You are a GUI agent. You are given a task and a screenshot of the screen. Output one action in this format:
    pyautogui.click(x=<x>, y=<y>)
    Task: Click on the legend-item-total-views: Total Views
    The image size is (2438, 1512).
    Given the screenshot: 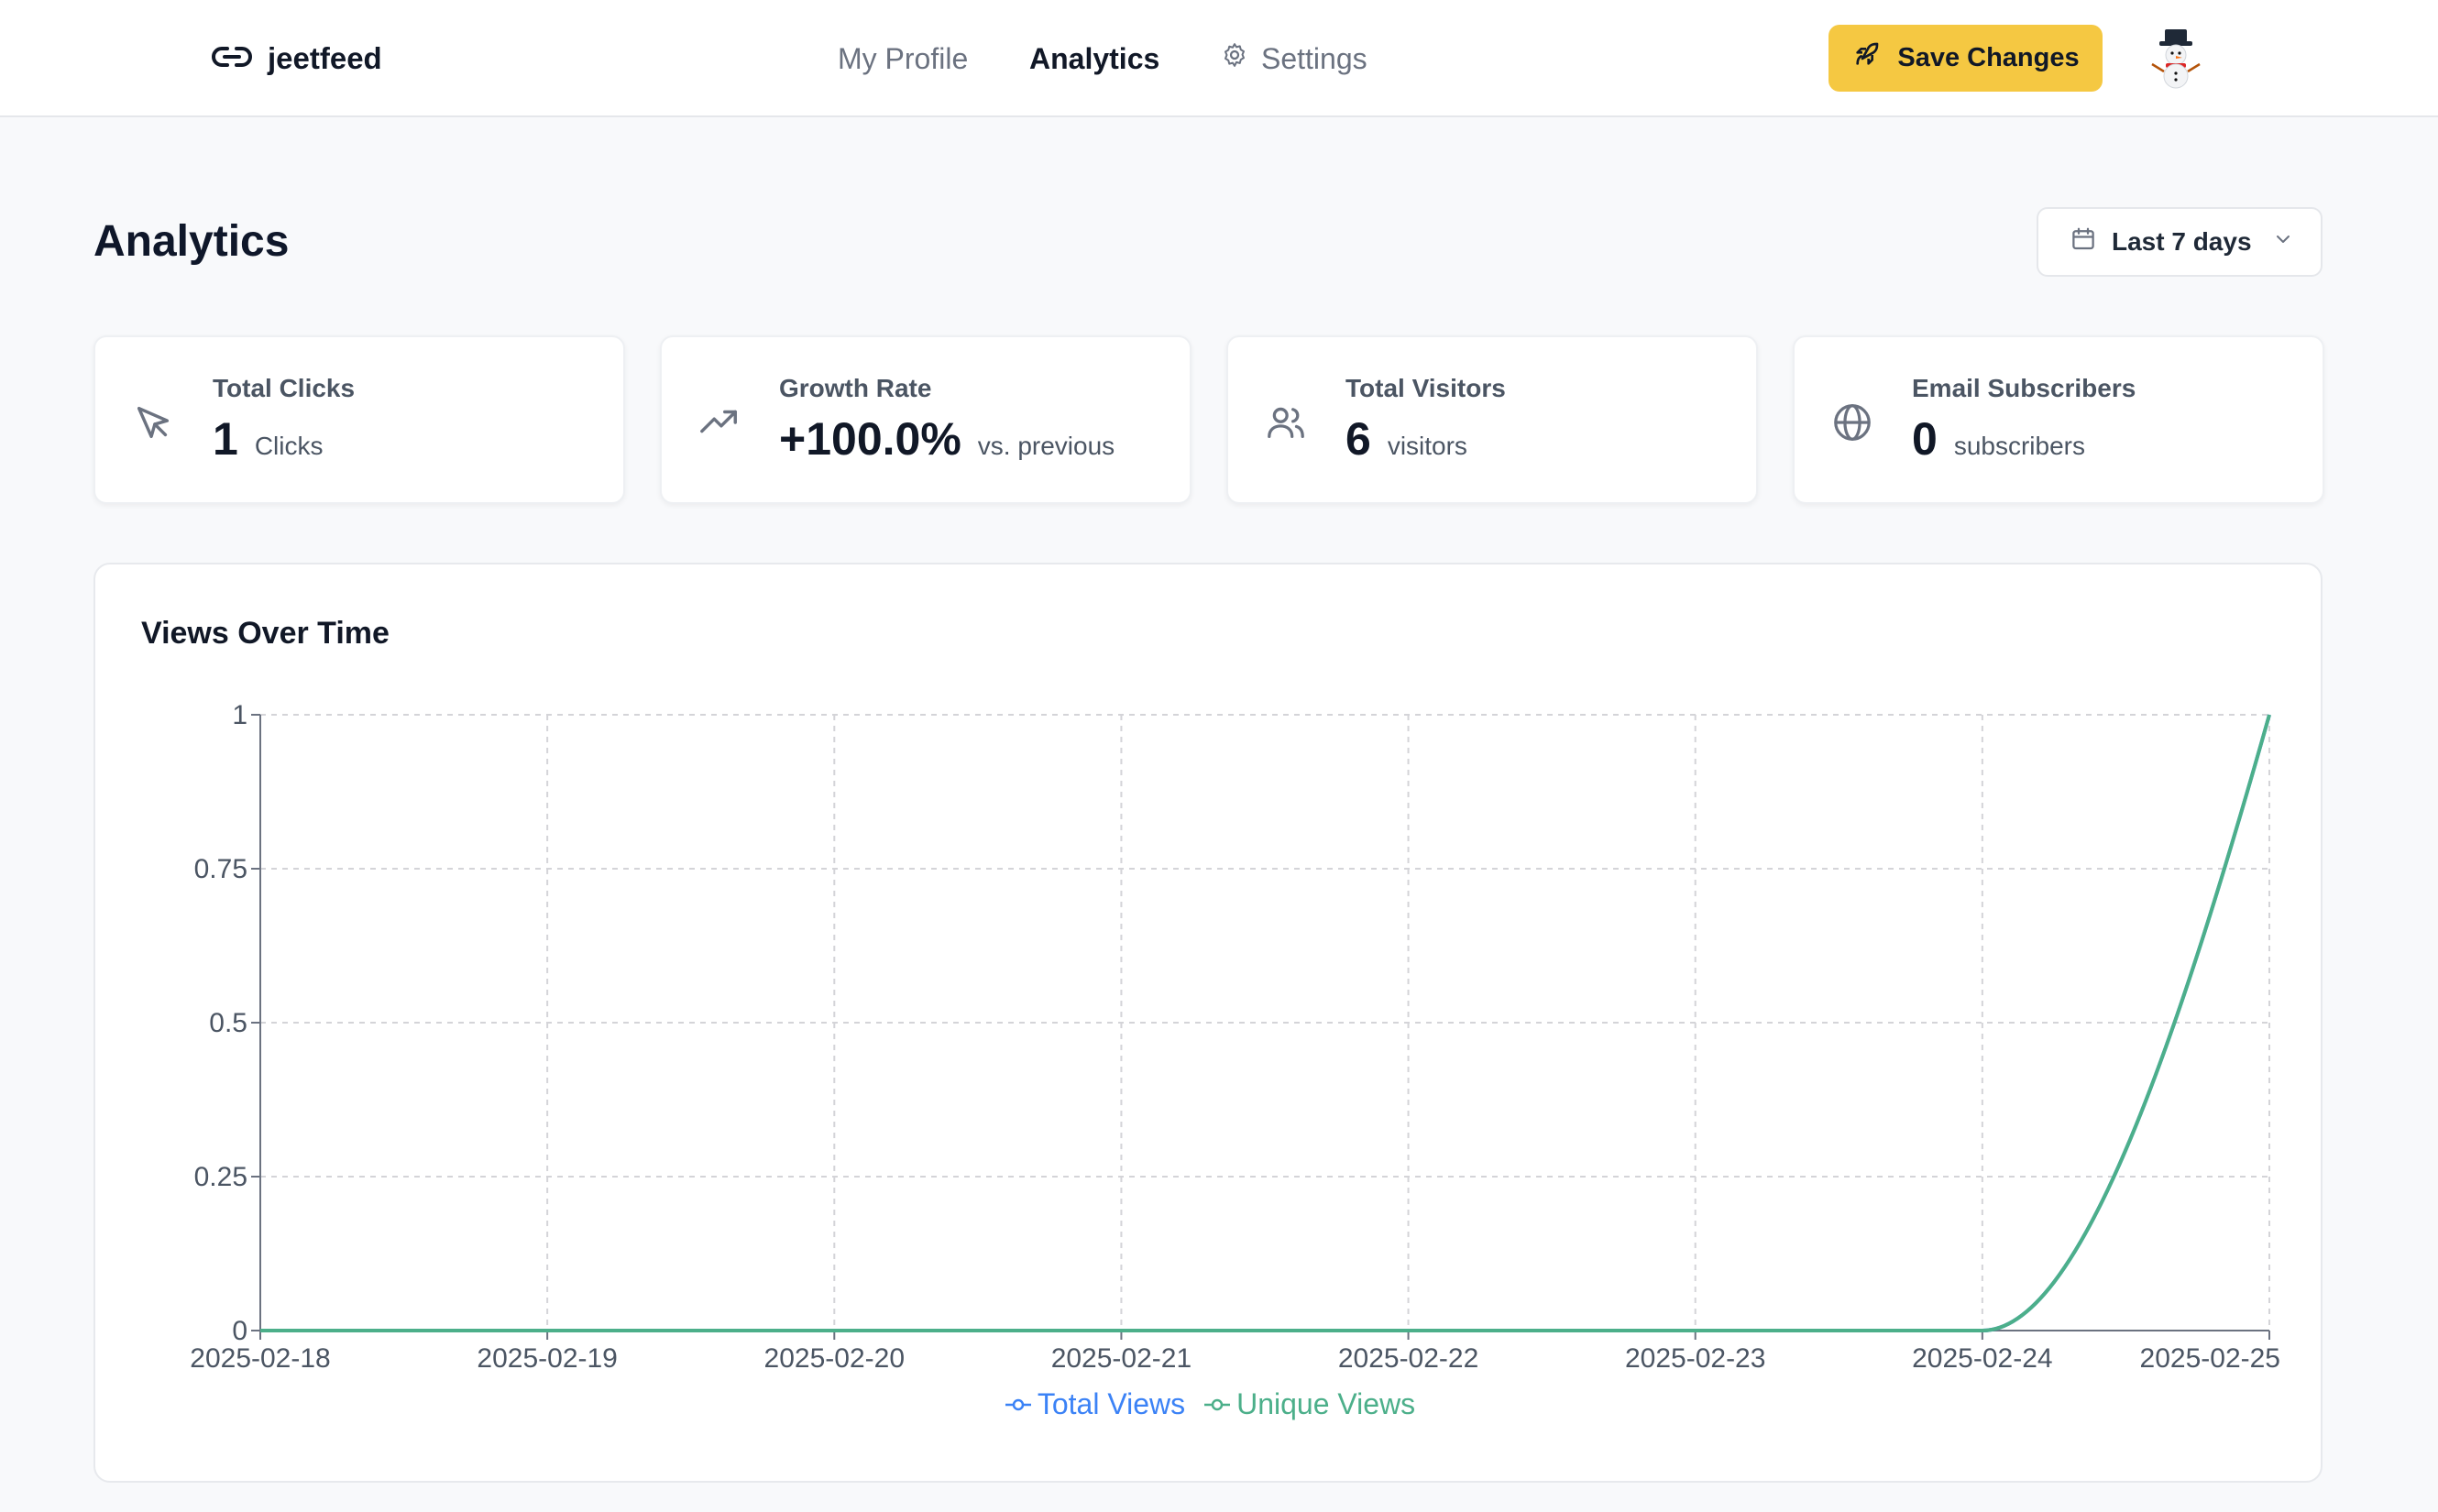 What is the action you would take?
    pyautogui.click(x=1095, y=1404)
    